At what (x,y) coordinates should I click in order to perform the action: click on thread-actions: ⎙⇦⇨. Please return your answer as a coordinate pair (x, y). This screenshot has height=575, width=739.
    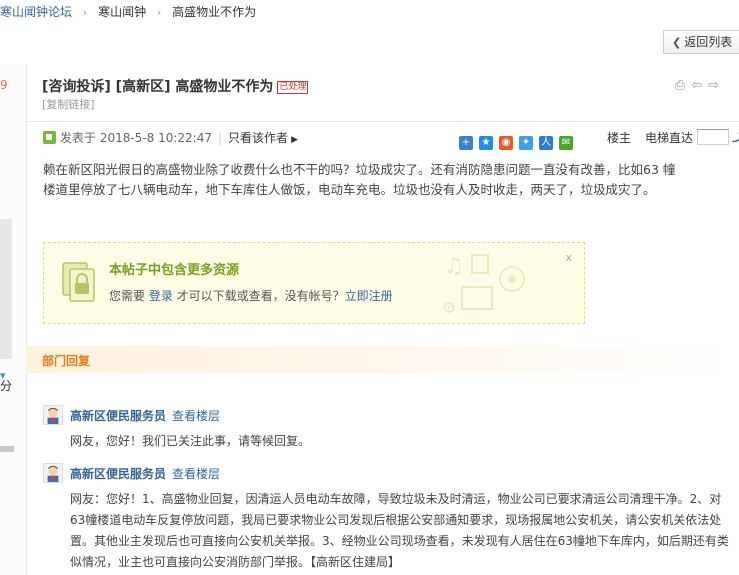
    Looking at the image, I should click on (700, 85).